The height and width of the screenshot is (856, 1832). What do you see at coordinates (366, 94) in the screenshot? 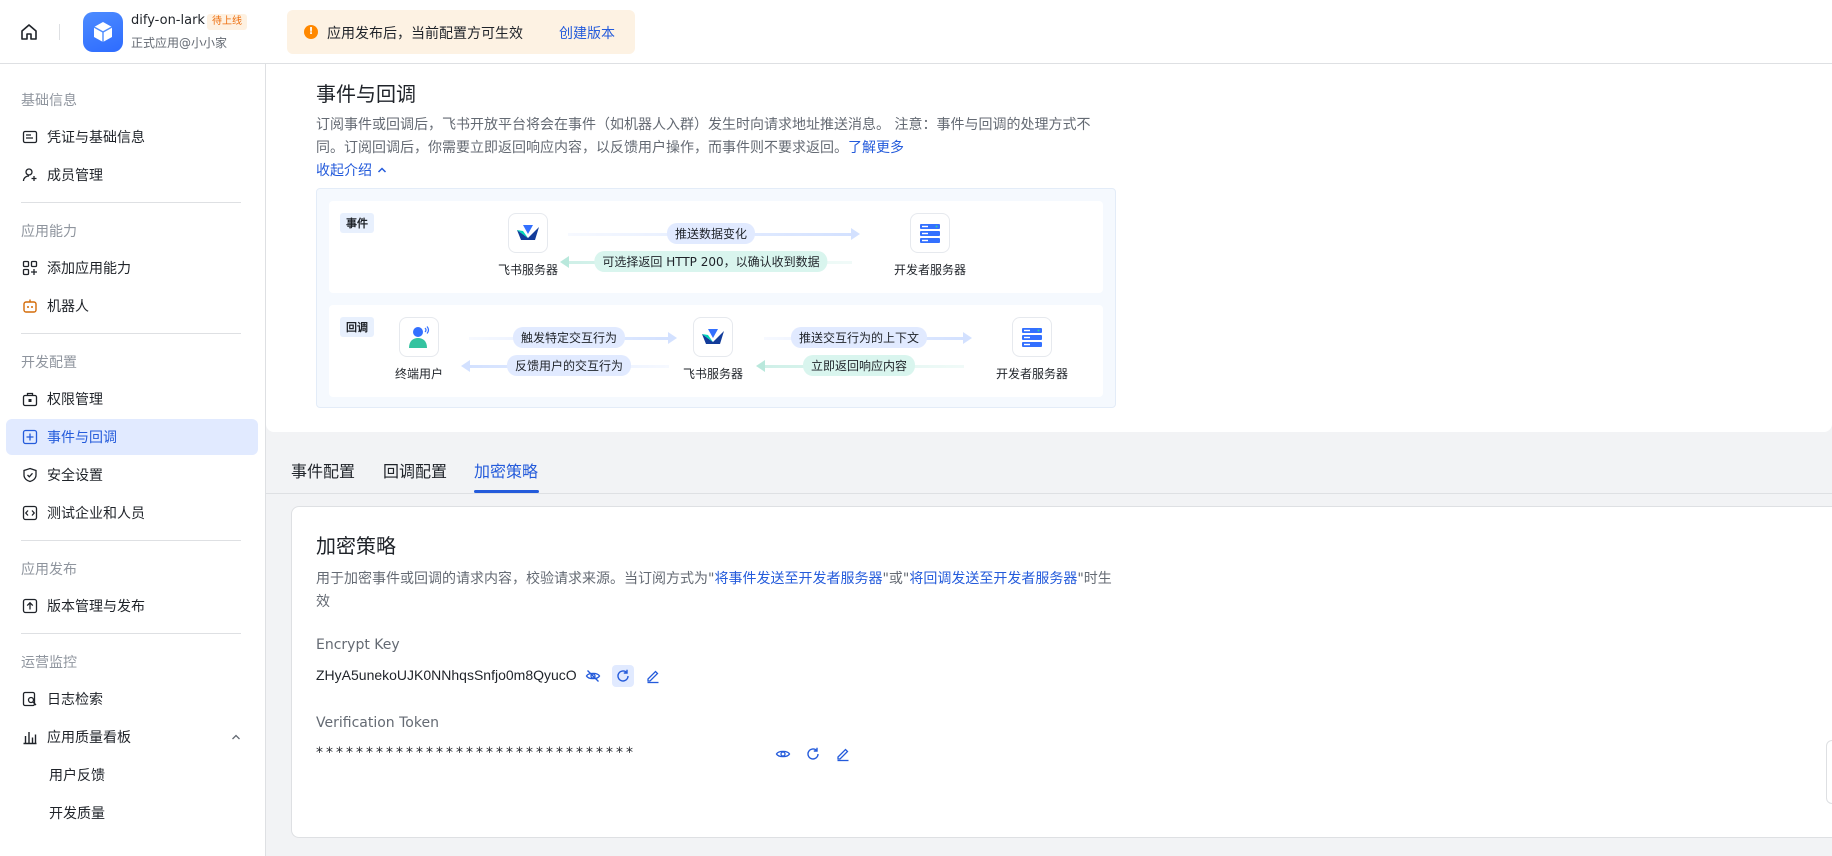
I see `page-title: 事件与回调` at bounding box center [366, 94].